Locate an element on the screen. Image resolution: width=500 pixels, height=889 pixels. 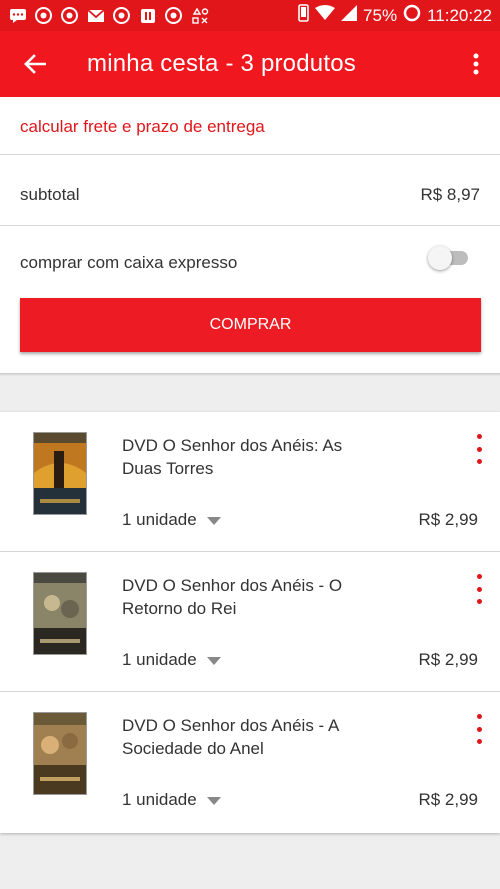
subtotal-value: R$ 8,97 is located at coordinates (450, 194).